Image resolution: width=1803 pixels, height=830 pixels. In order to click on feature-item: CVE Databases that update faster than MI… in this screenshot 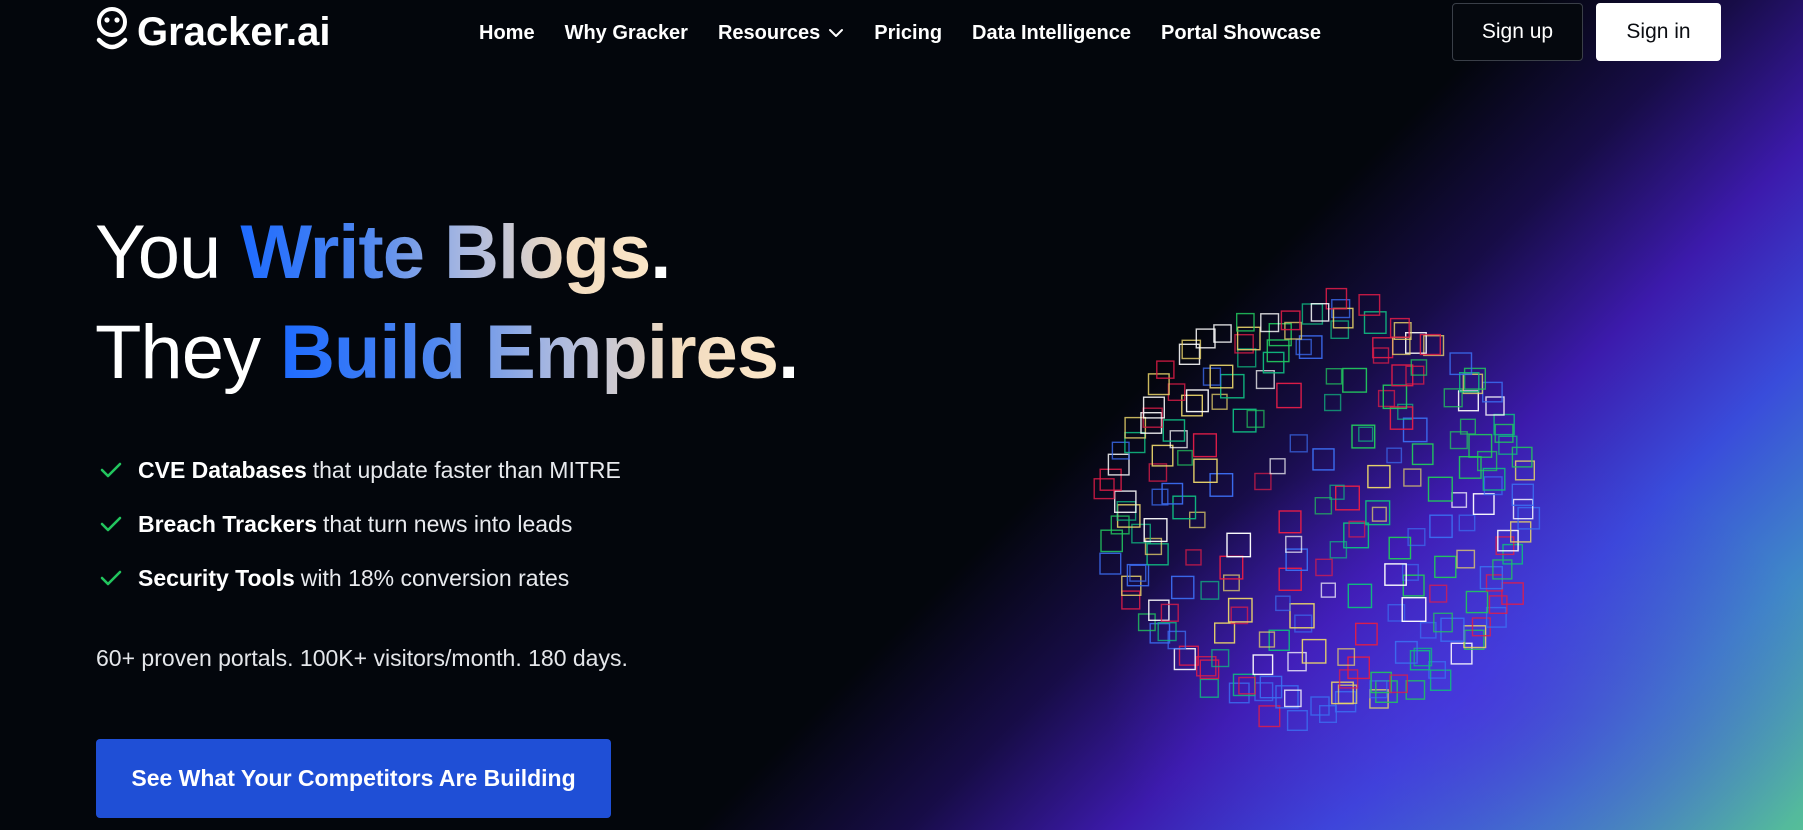, I will do `click(359, 470)`.